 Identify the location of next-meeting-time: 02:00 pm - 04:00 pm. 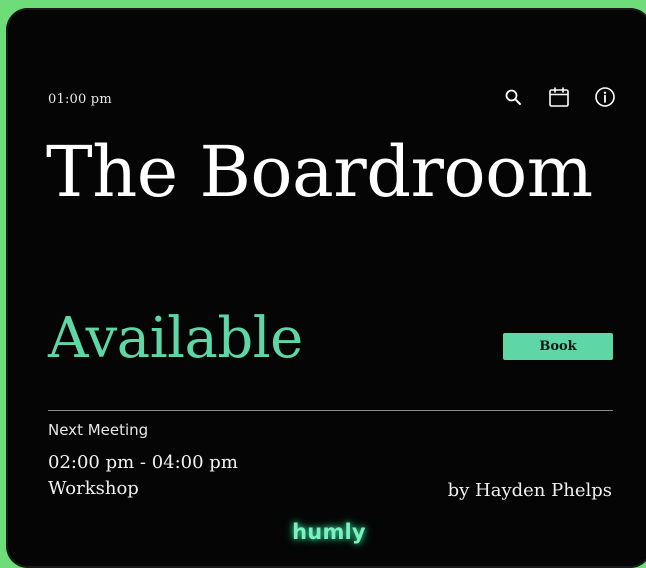
(143, 462).